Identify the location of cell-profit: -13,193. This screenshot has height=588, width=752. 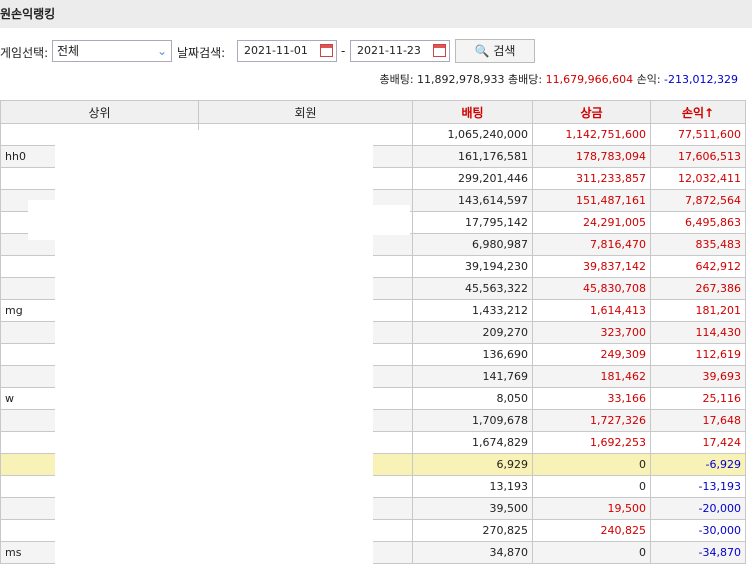
(698, 486).